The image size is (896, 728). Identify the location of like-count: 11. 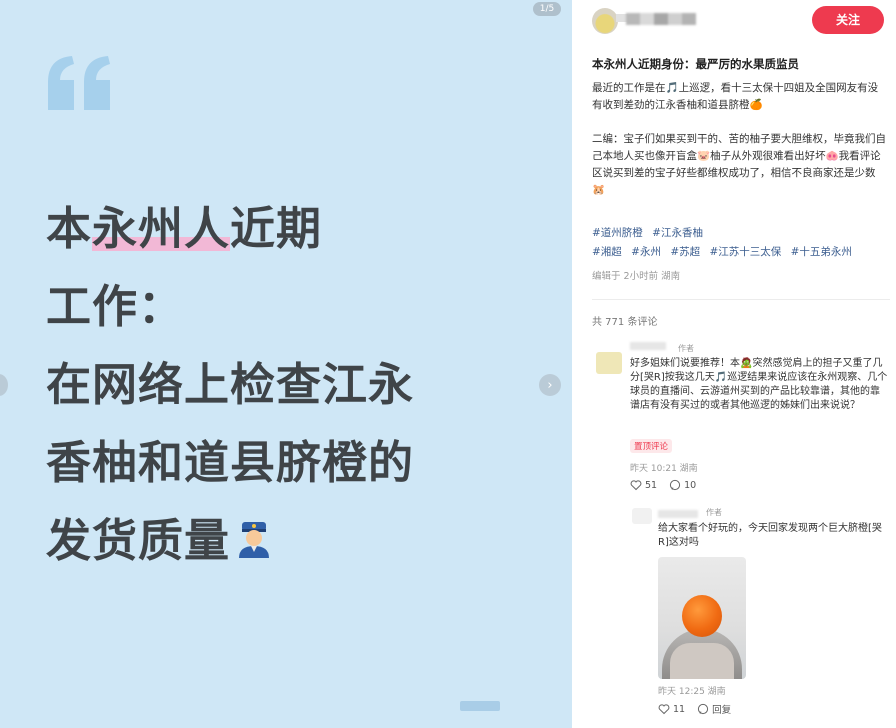
(679, 709).